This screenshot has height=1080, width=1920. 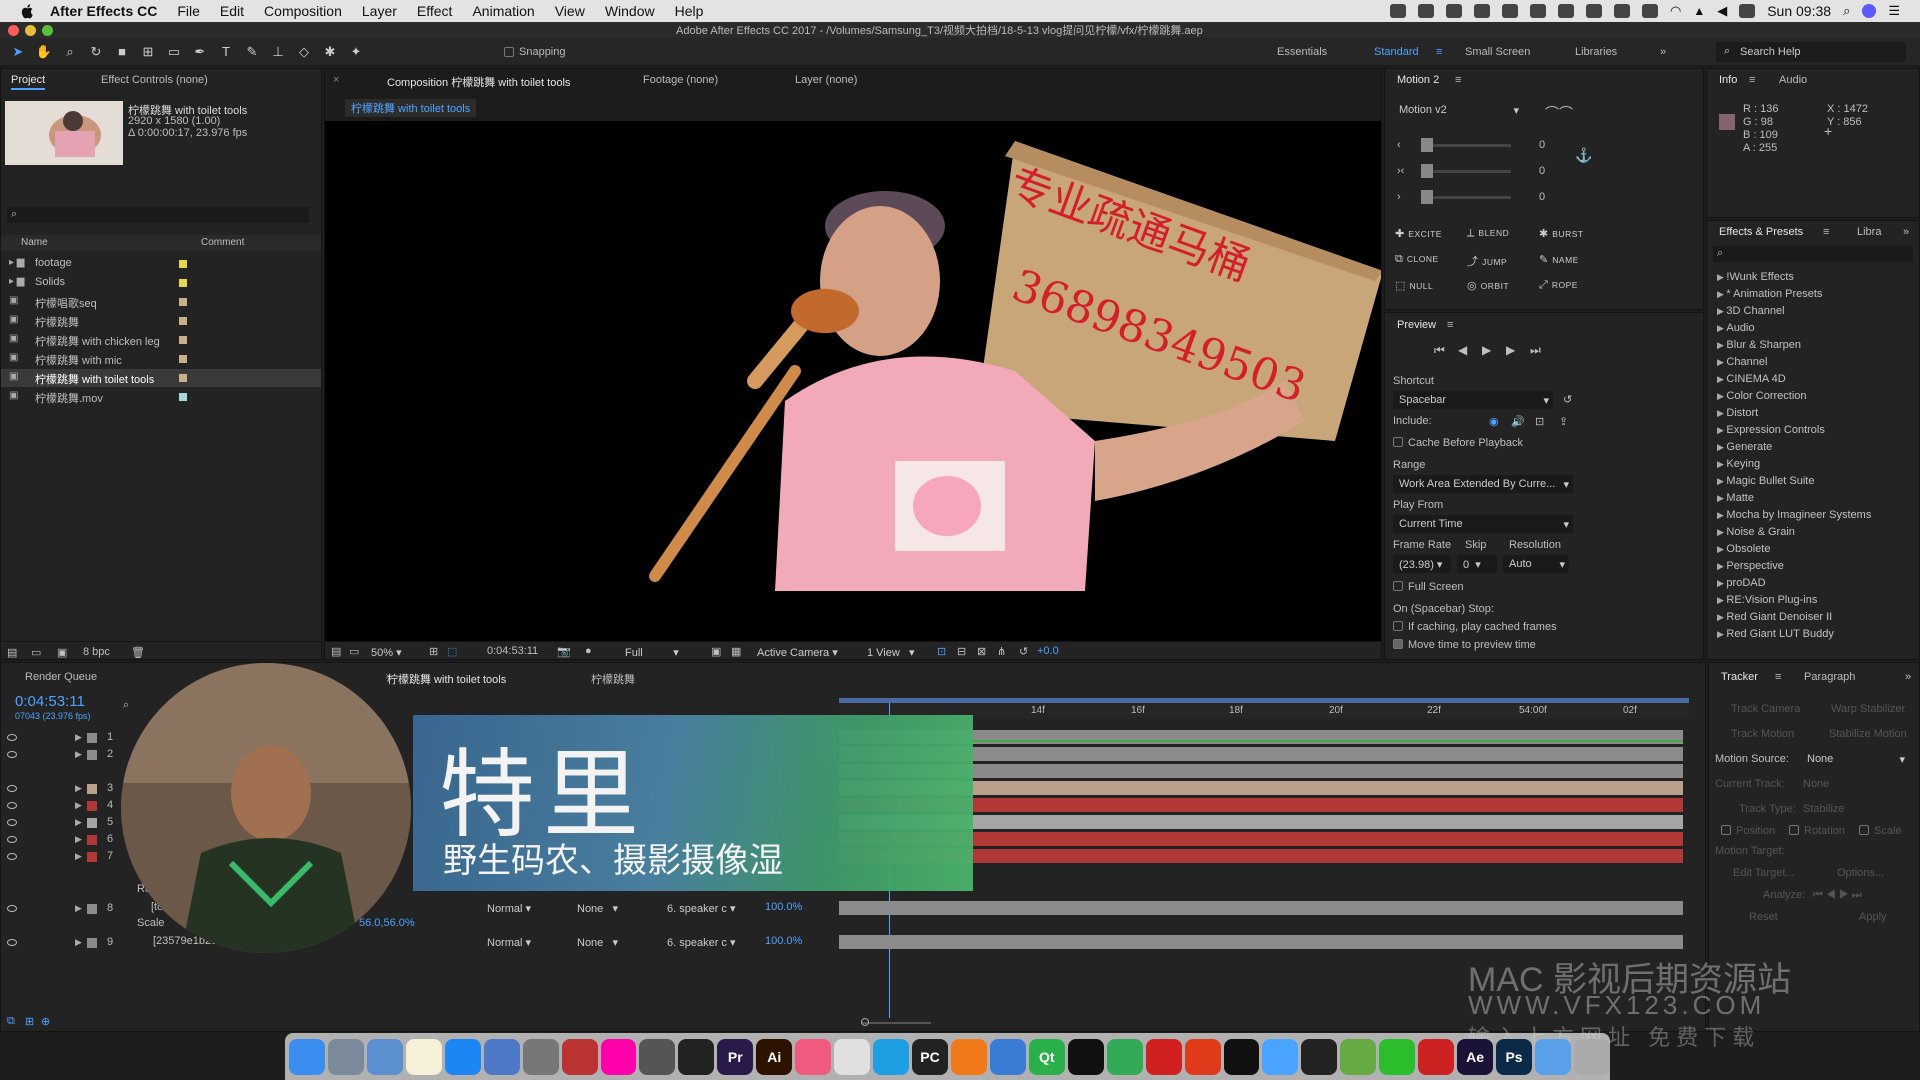 What do you see at coordinates (11, 1021) in the screenshot?
I see `layer-switches-icon: ⧉` at bounding box center [11, 1021].